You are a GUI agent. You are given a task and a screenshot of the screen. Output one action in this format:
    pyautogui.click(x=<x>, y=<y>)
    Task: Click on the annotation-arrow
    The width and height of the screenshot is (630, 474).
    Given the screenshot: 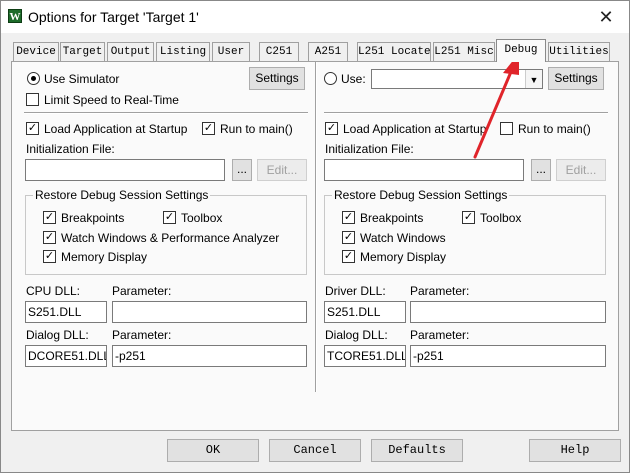 What is the action you would take?
    pyautogui.click(x=496, y=106)
    